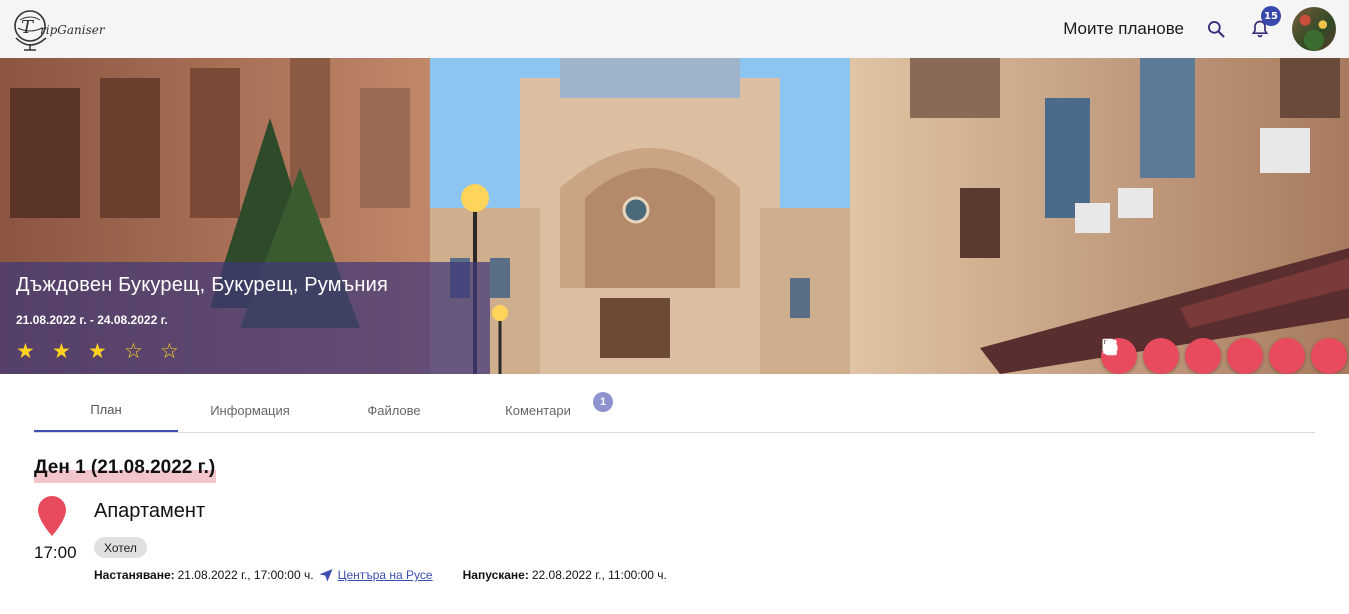 This screenshot has width=1349, height=614. Describe the element at coordinates (125, 467) in the screenshot. I see `day-title: Ден 1 (21.08.2022 г.)` at that location.